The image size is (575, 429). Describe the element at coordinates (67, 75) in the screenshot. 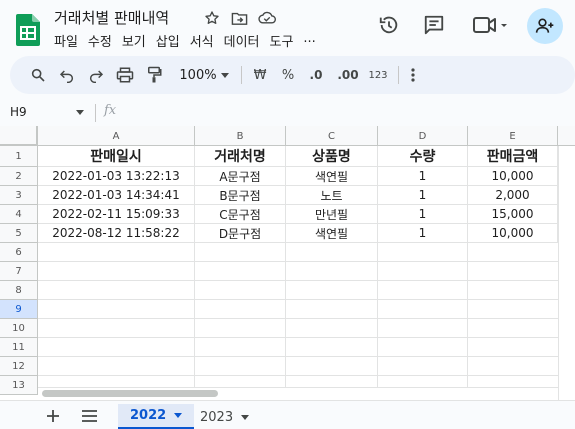

I see `undo-icon` at that location.